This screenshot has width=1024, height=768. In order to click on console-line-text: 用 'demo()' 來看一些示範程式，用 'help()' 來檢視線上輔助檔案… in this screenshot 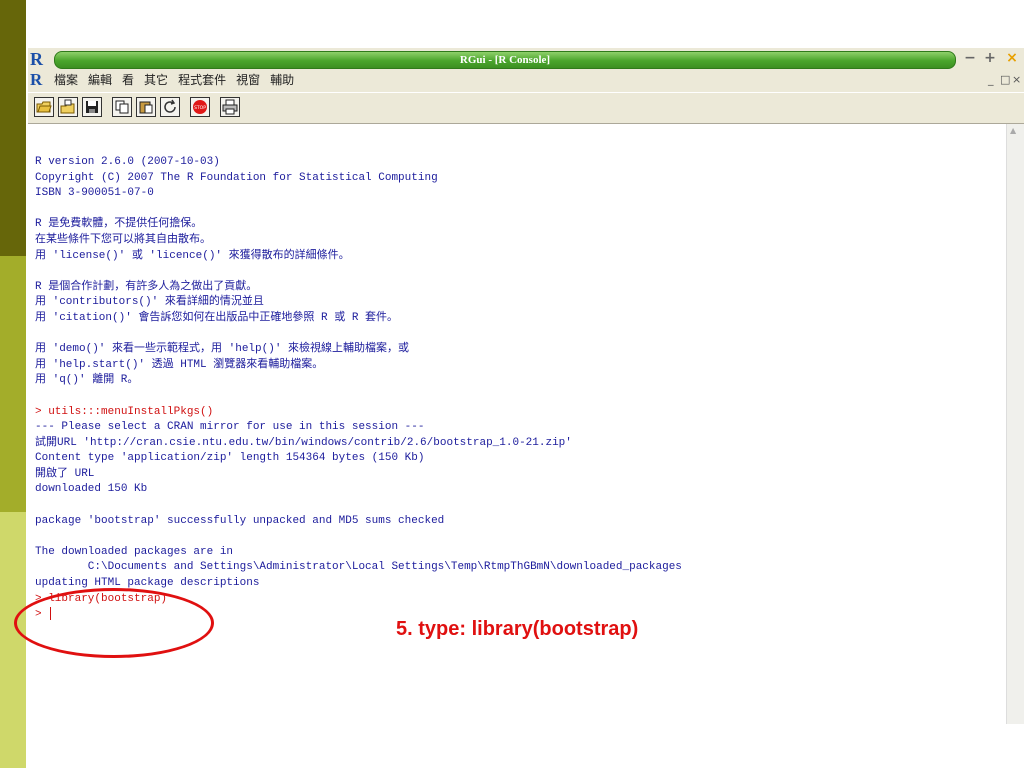, I will do `click(222, 349)`.